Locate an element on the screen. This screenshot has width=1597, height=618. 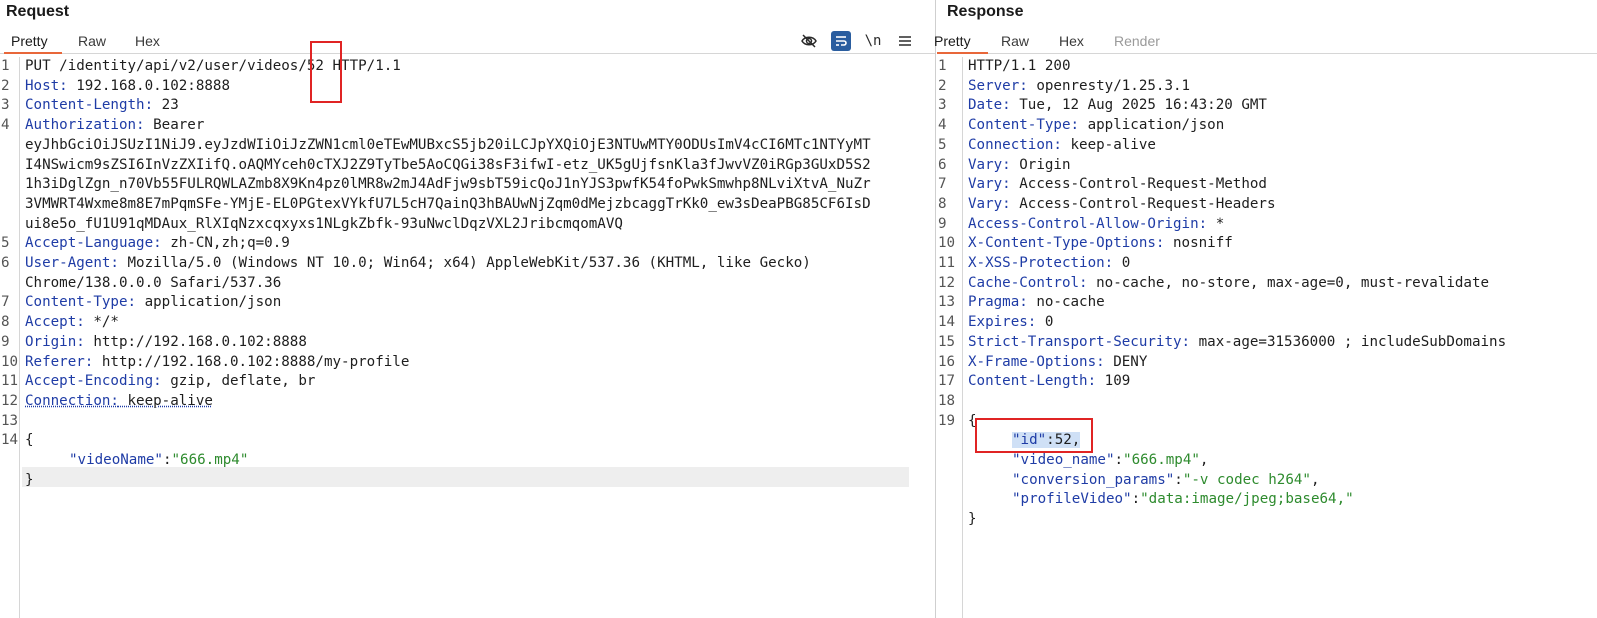
json-line: "conversion_params":"-v codec h264", is located at coordinates (1166, 481).